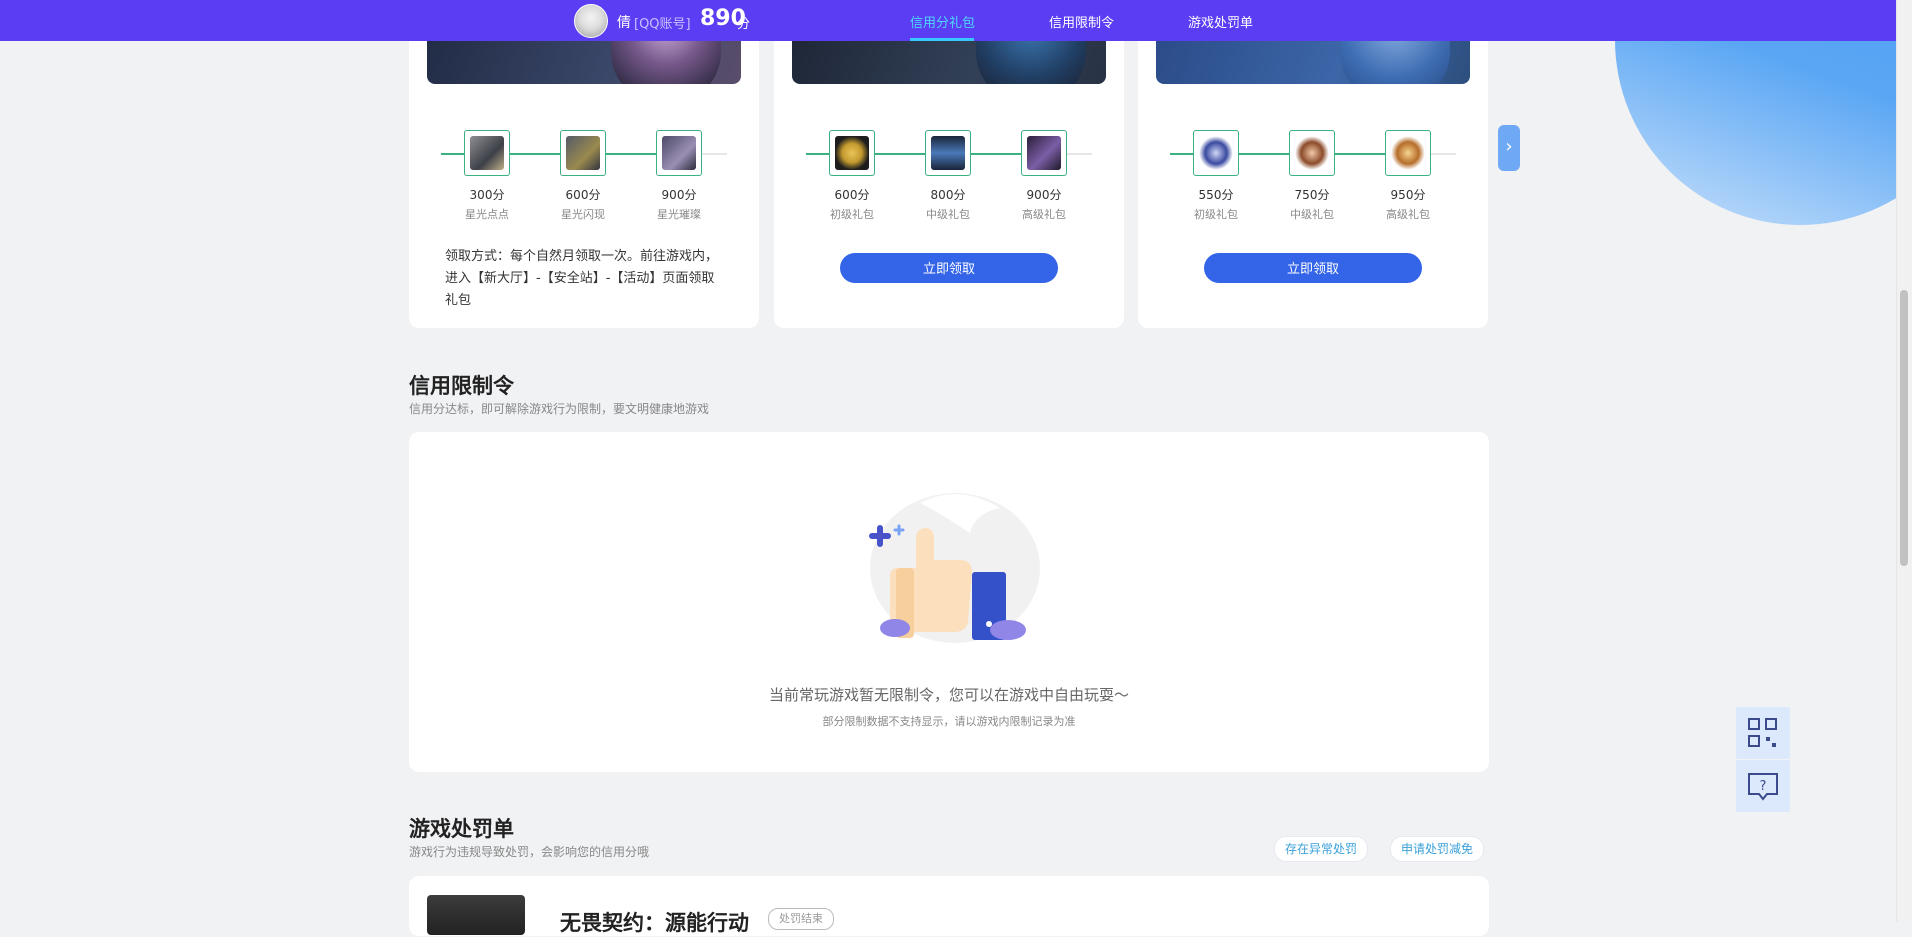  Describe the element at coordinates (583, 175) in the screenshot. I see `gift-node: 600分 星光闪现` at that location.